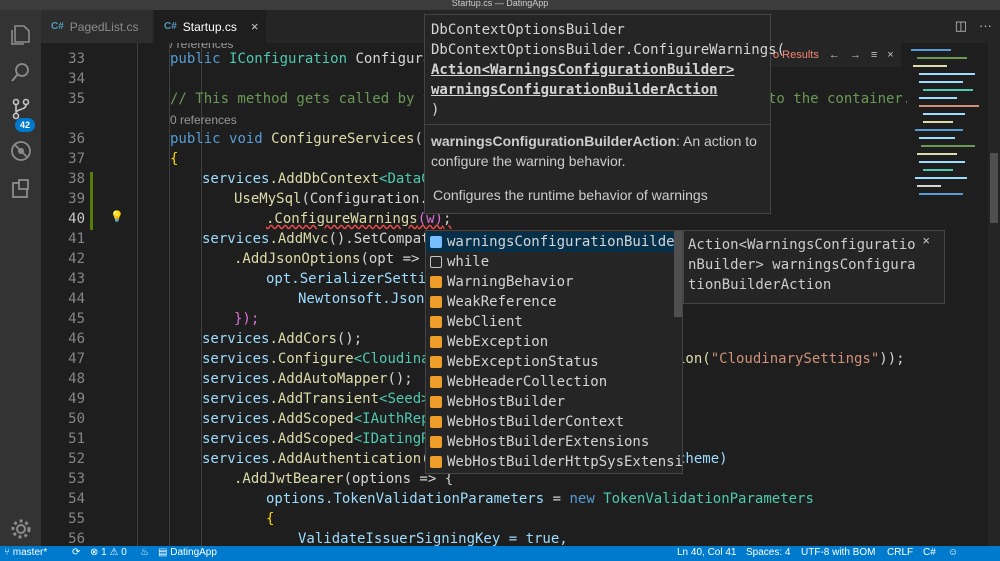 Image resolution: width=1000 pixels, height=561 pixels. Describe the element at coordinates (365, 299) in the screenshot. I see `code-line-44: Newtonsoft.Json.` at that location.